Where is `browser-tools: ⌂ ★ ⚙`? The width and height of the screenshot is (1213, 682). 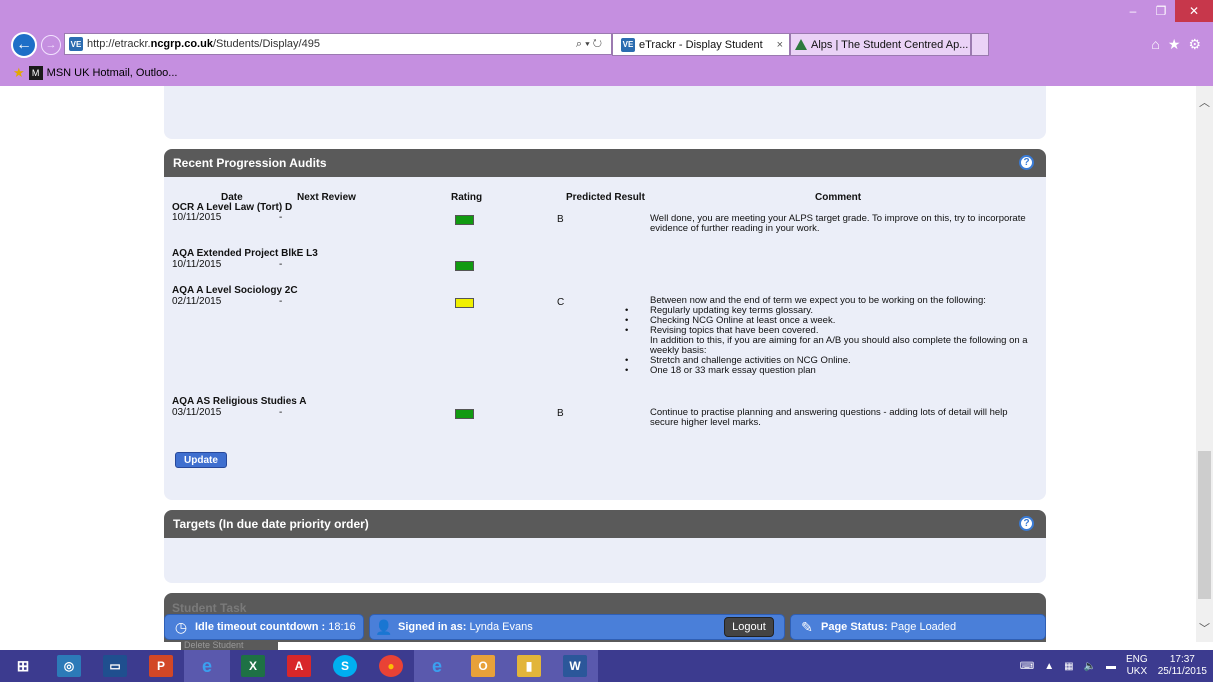 browser-tools: ⌂ ★ ⚙ is located at coordinates (1176, 44).